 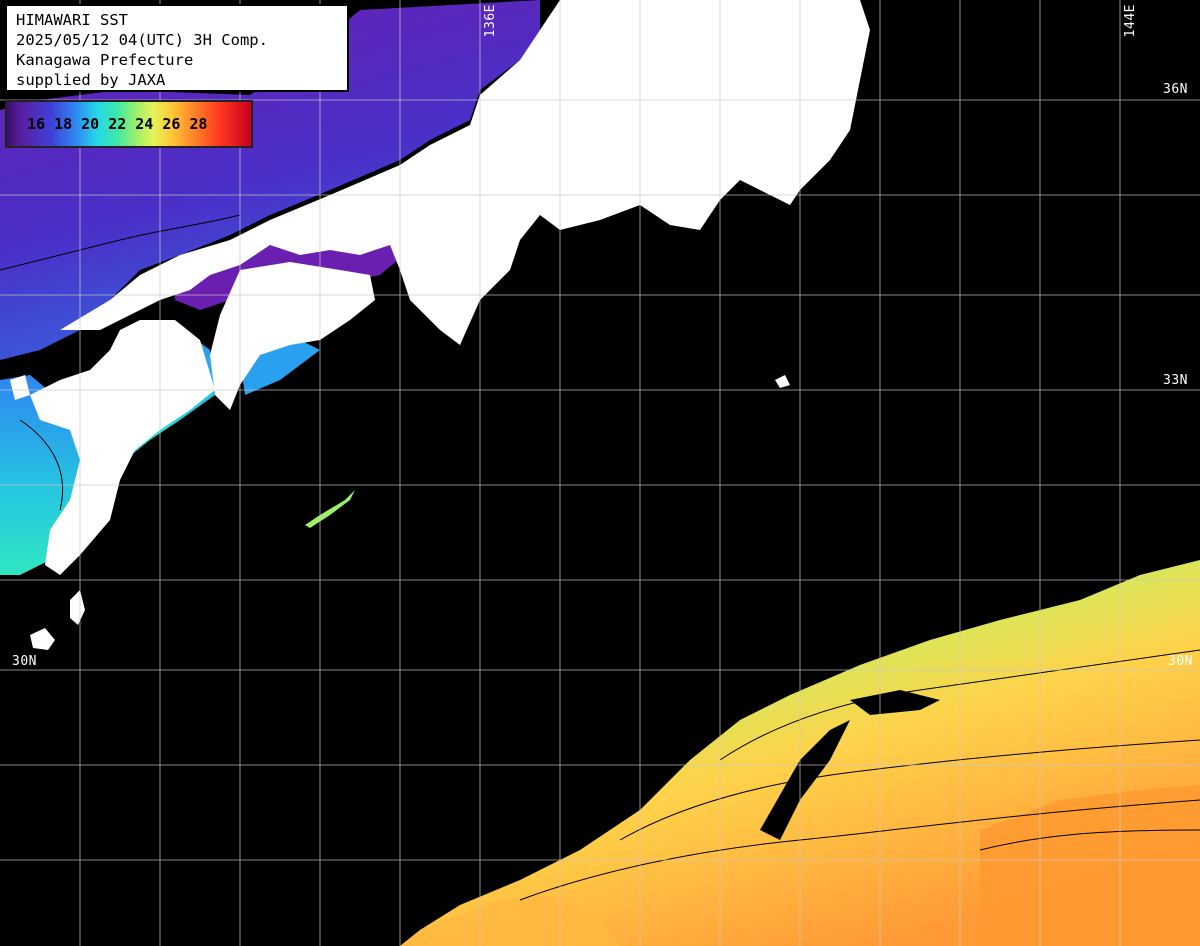 What do you see at coordinates (72, 20) in the screenshot?
I see `product-title: HIMAWARI SST` at bounding box center [72, 20].